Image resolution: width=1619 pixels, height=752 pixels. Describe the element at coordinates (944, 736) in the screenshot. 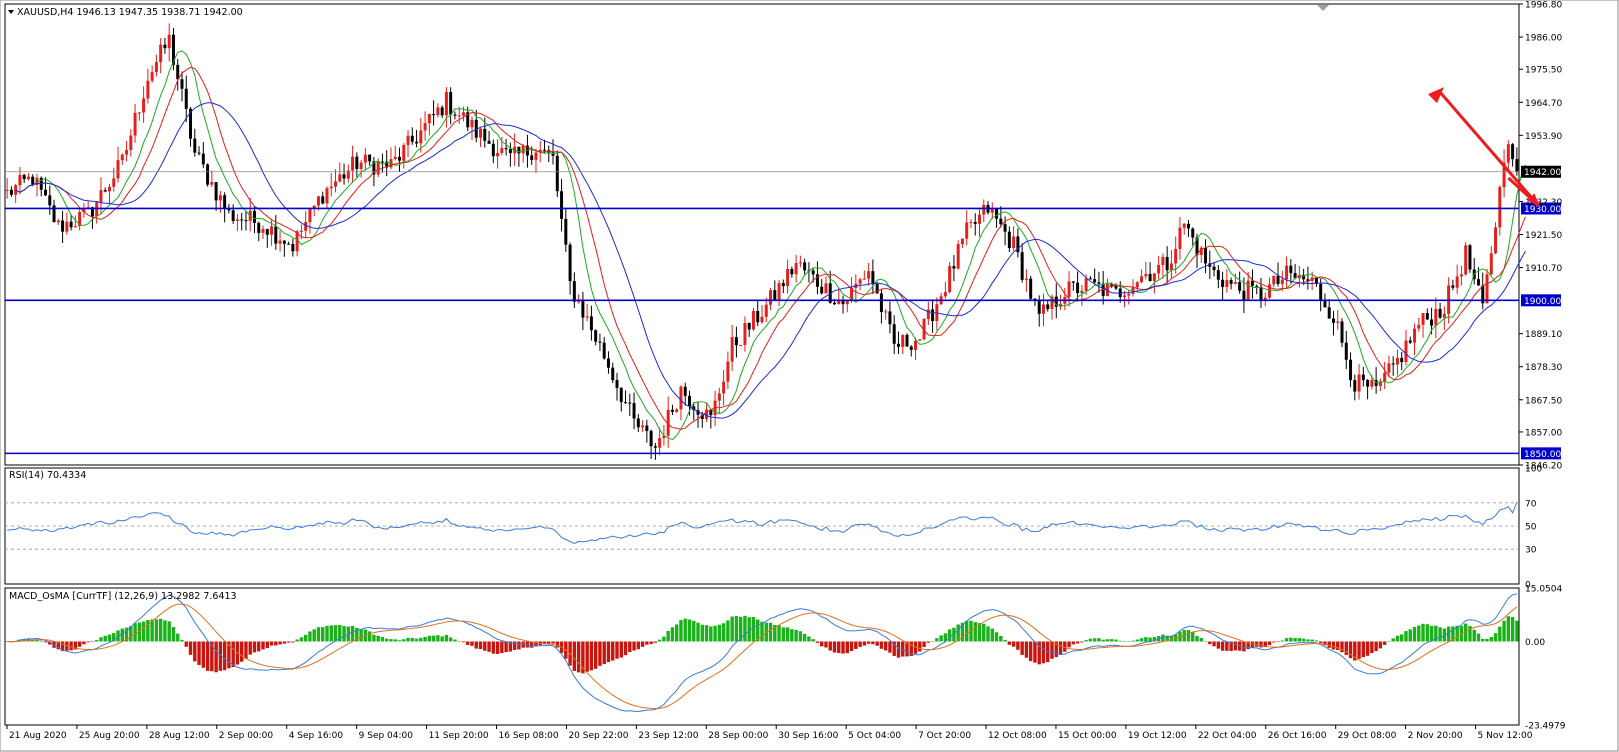

I see `time-tick-label: 7 Oct 20:00` at that location.